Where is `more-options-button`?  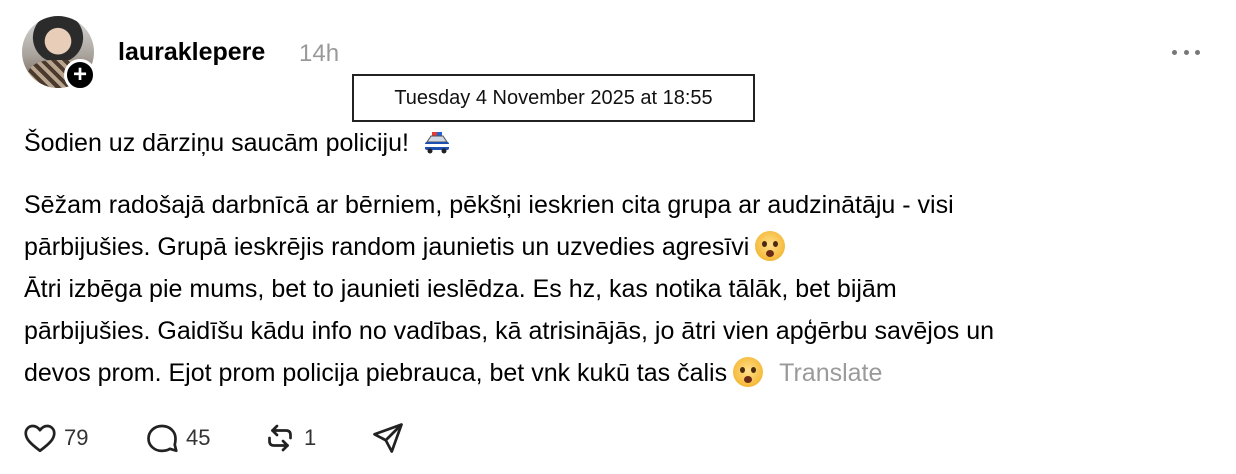
more-options-button is located at coordinates (1186, 52).